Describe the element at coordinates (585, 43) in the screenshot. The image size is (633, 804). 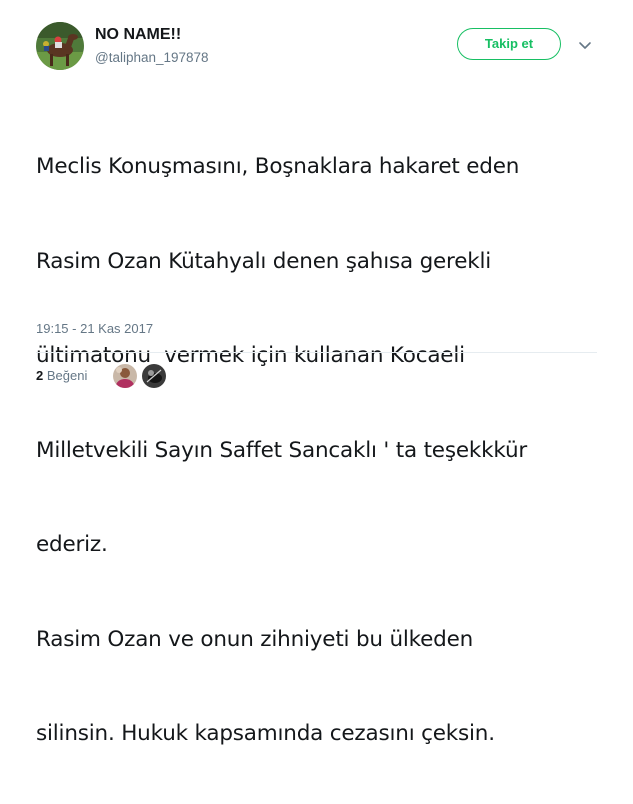
I see `chevron-down-icon` at that location.